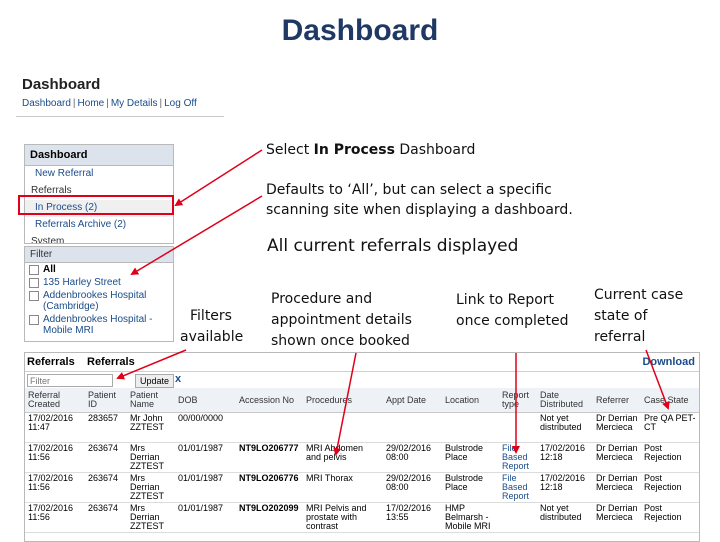 This screenshot has height=542, width=720. I want to click on annotation-link-report: Link to Report once completed, so click(521, 311).